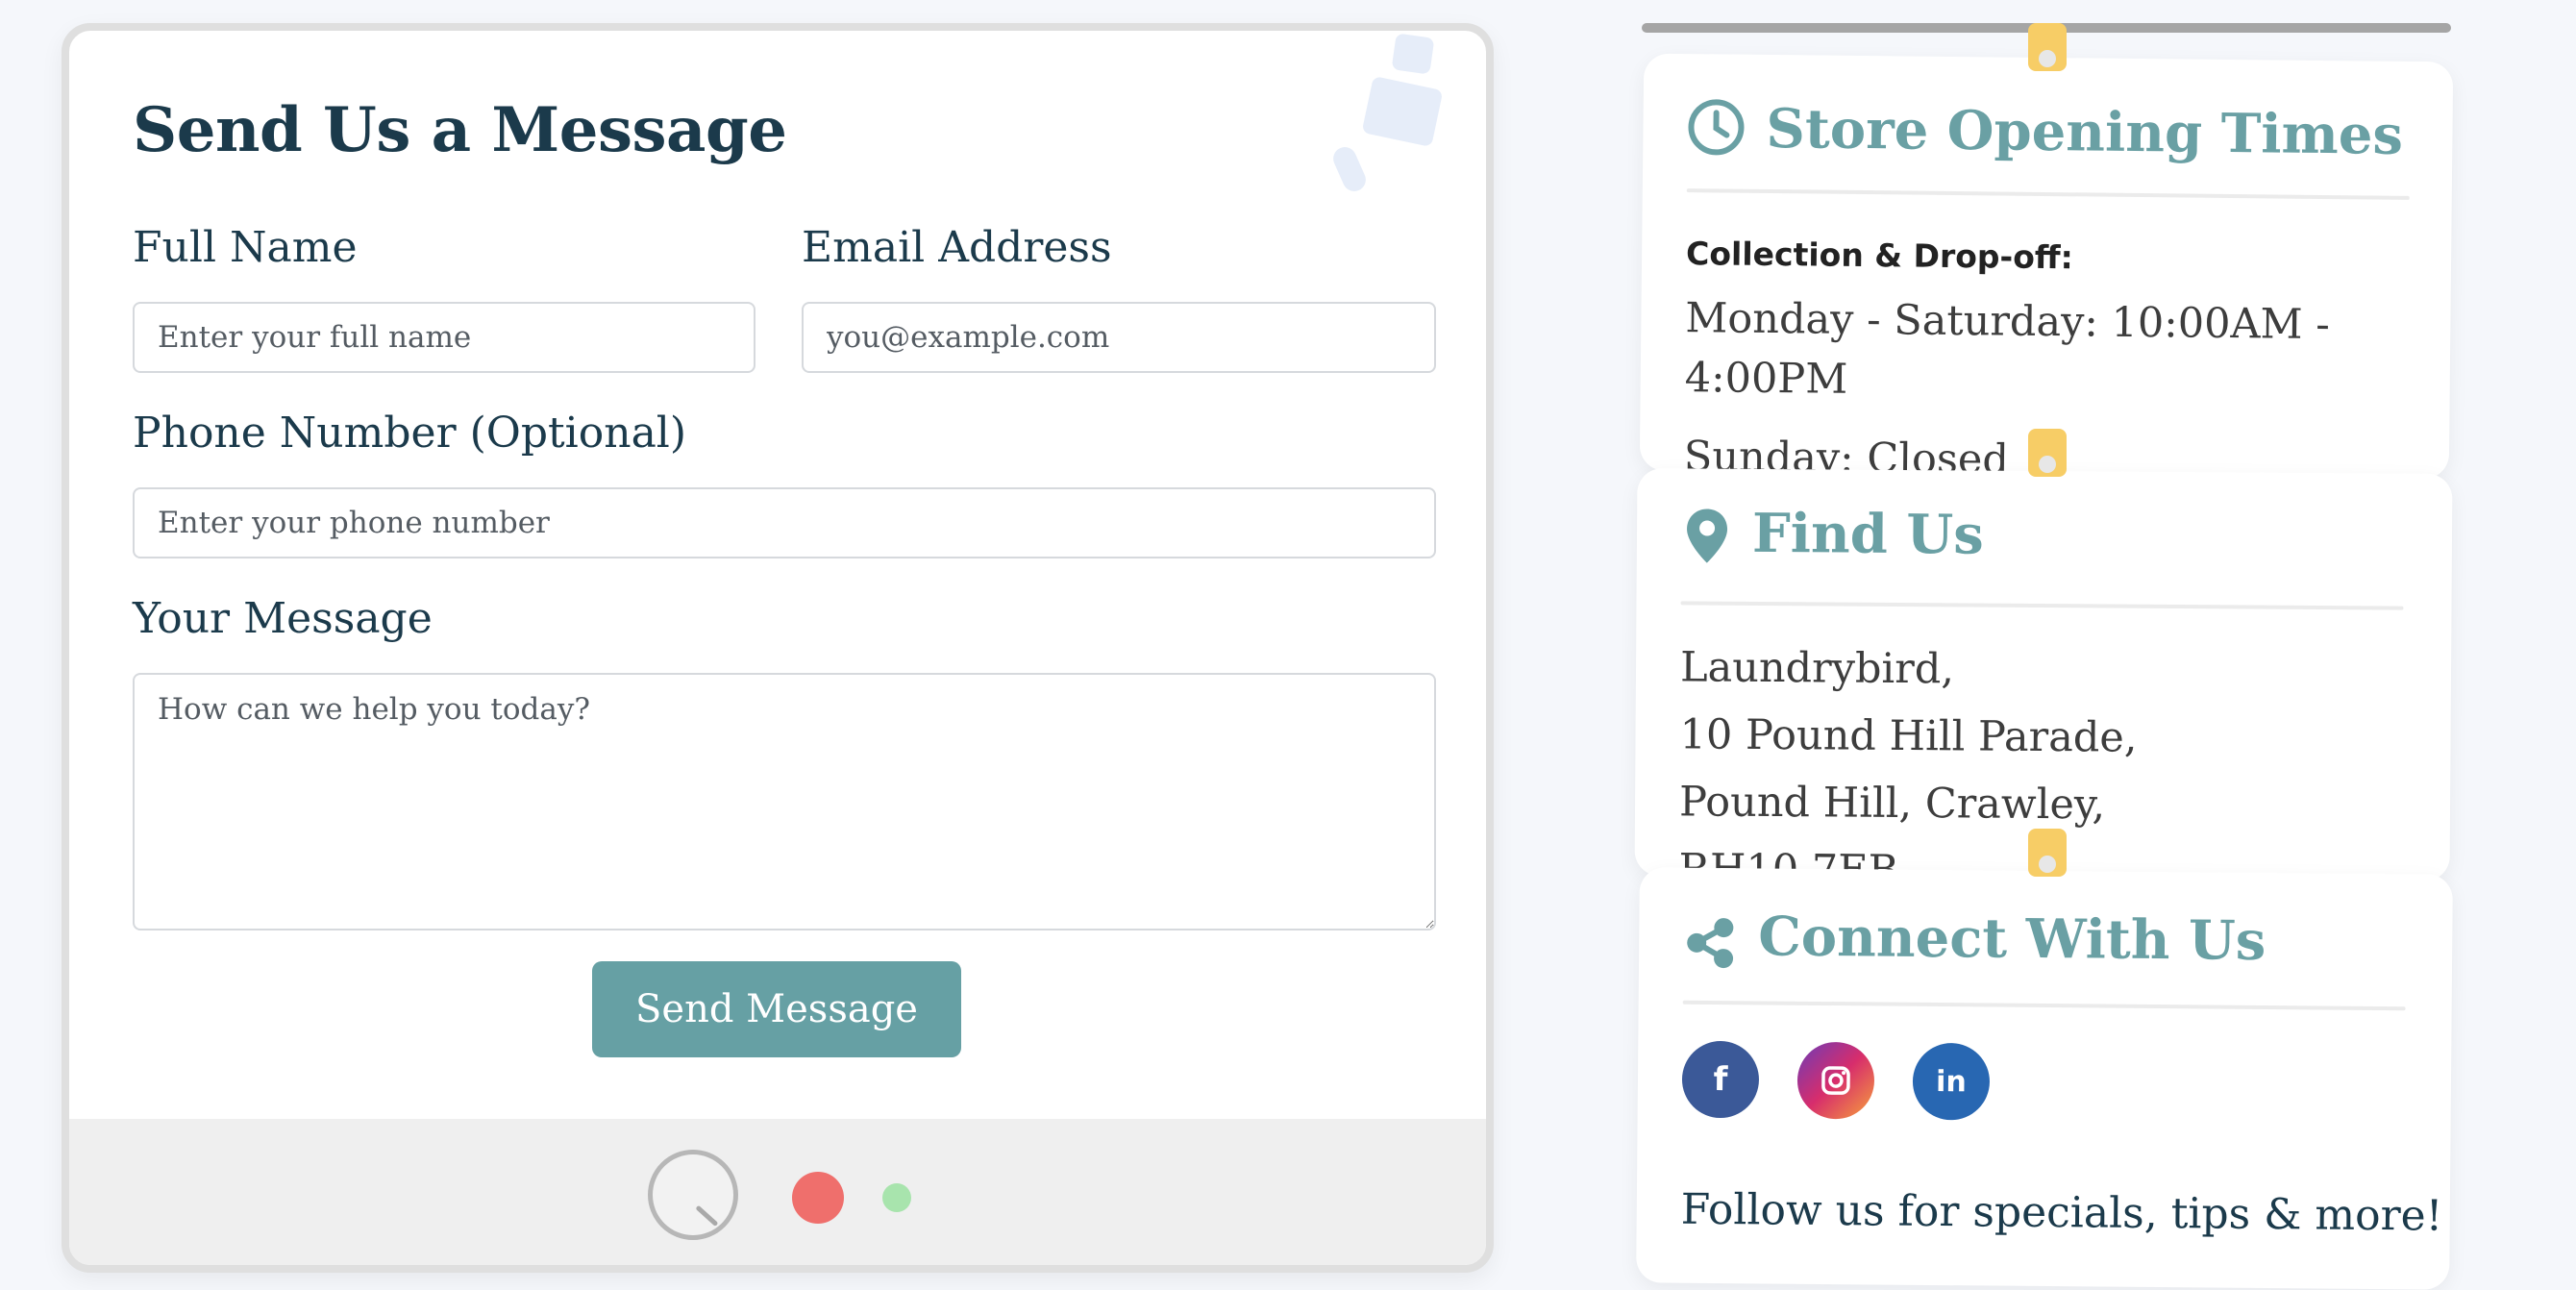 This screenshot has width=2576, height=1290. I want to click on address-line: 10 Pound Hill Parade,, so click(1908, 736).